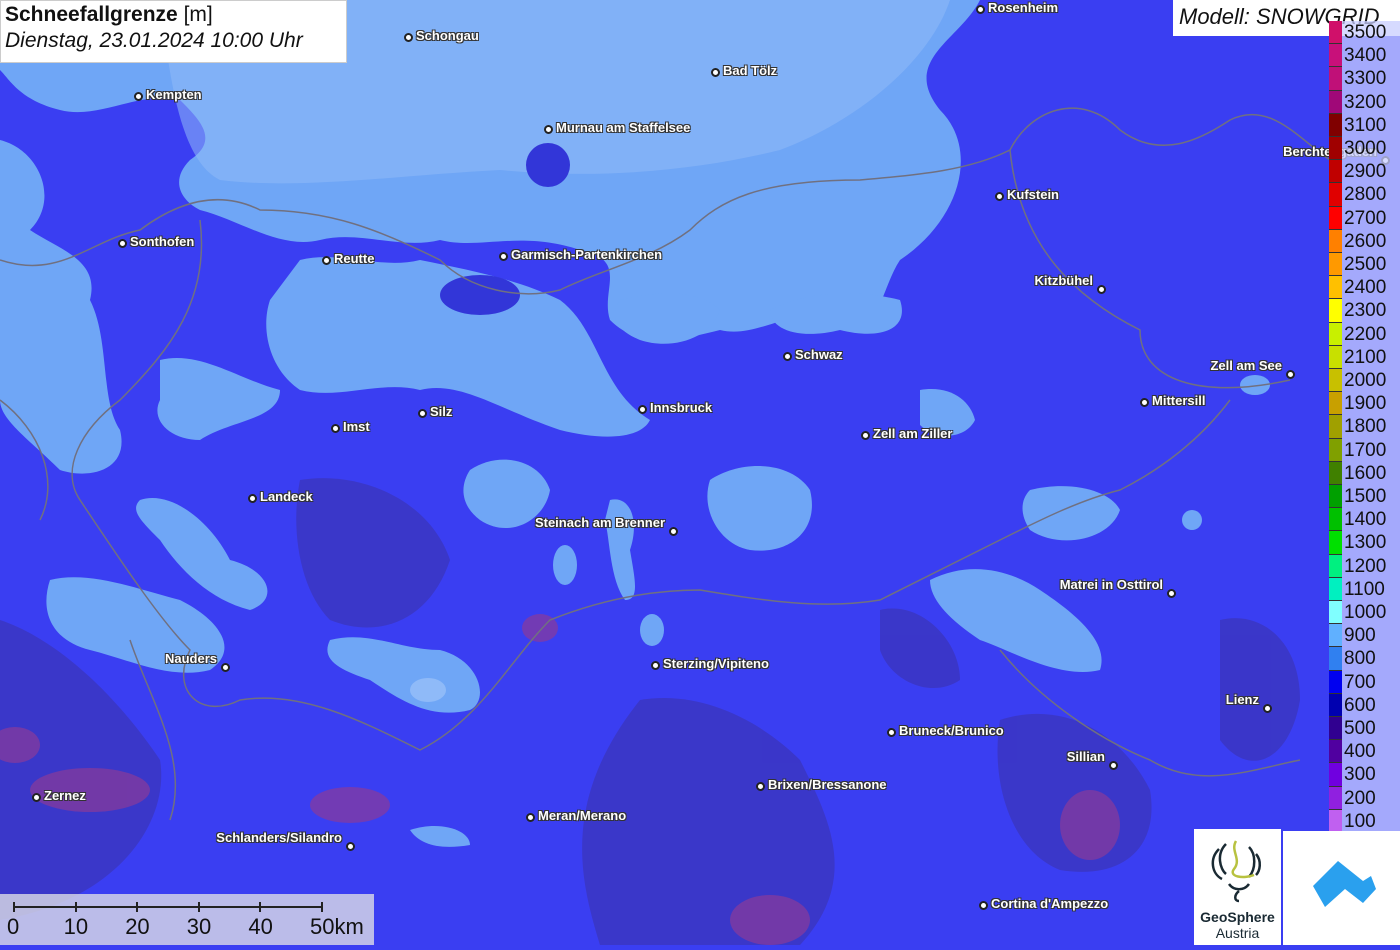 The image size is (1400, 950). Describe the element at coordinates (1371, 613) in the screenshot. I see `legend-label: 1000` at that location.